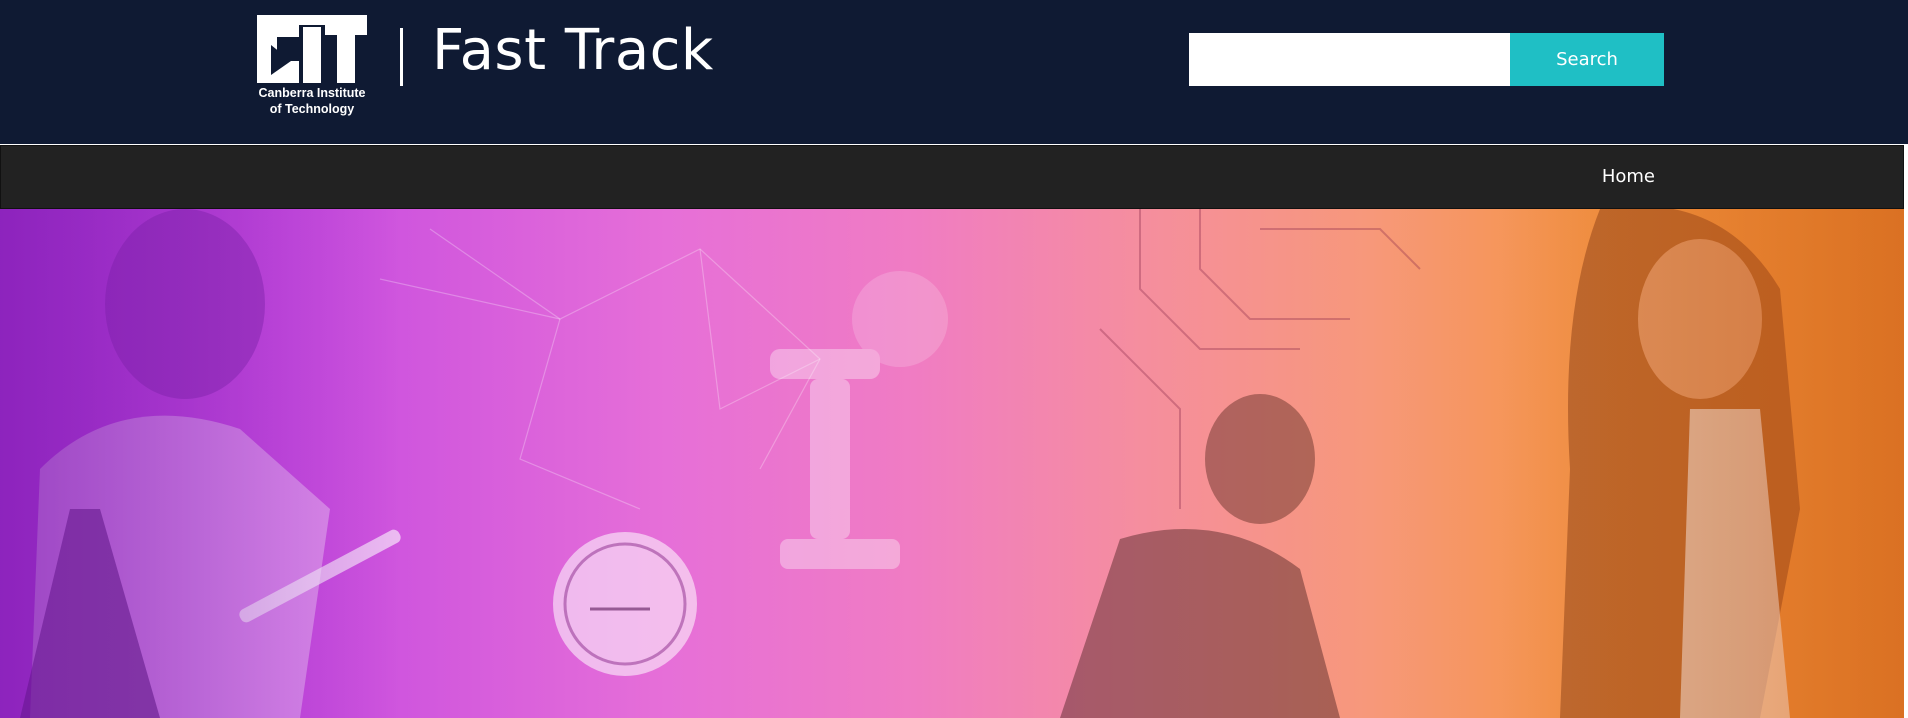  I want to click on title-divider, so click(401, 57).